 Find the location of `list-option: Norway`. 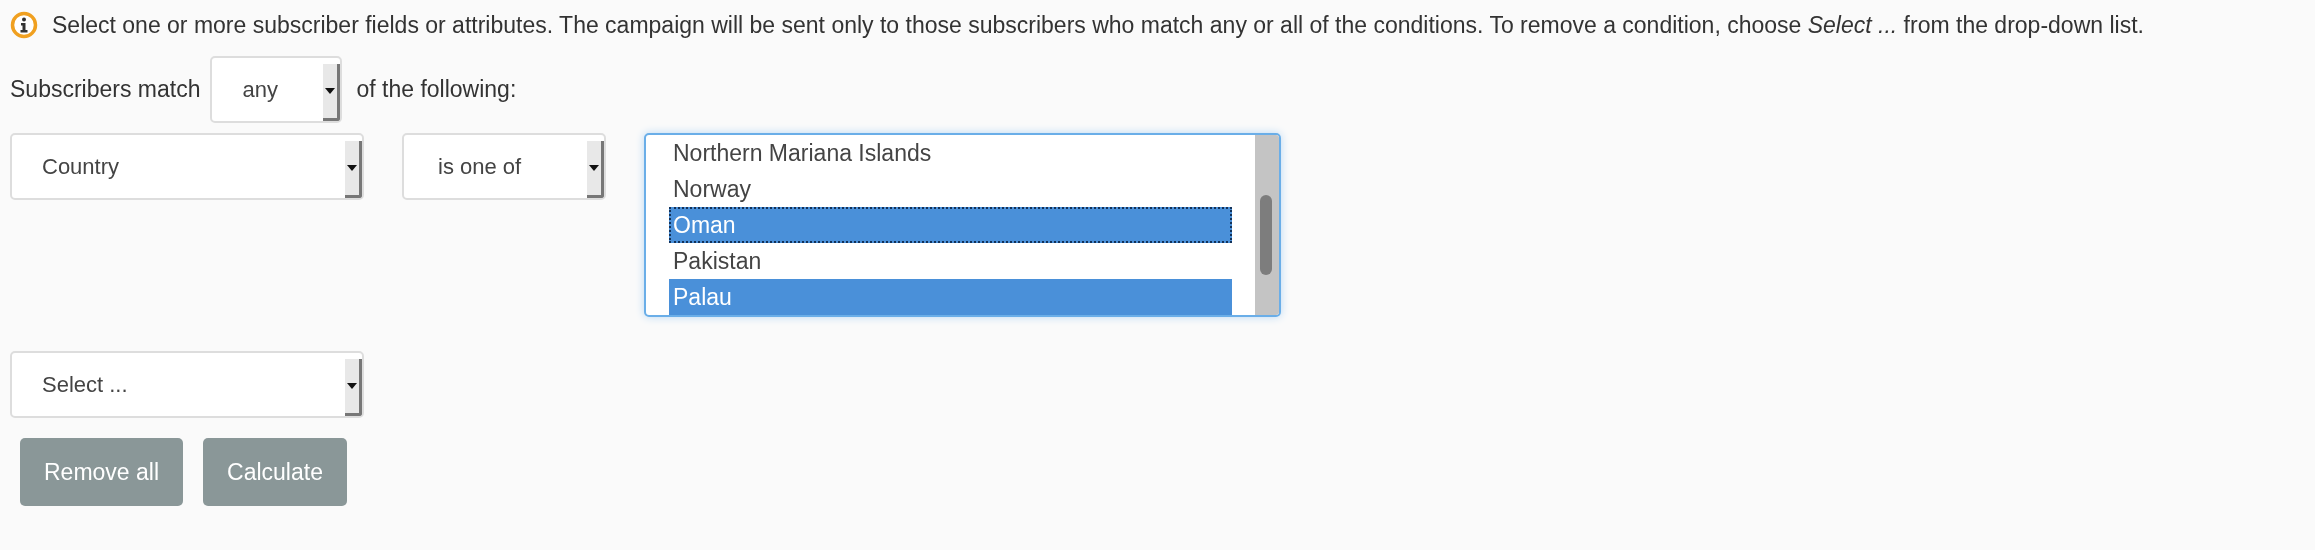

list-option: Norway is located at coordinates (950, 189).